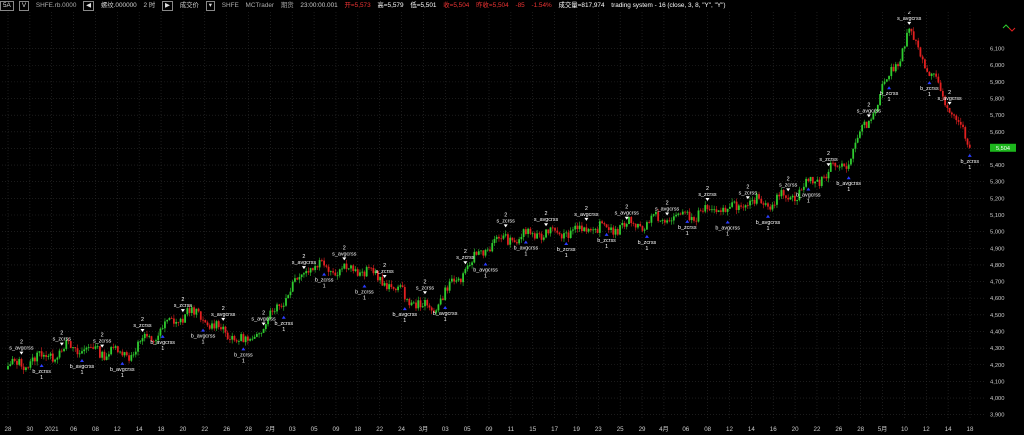 Image resolution: width=1024 pixels, height=435 pixels. I want to click on y-tick-label: 5,400, so click(997, 166).